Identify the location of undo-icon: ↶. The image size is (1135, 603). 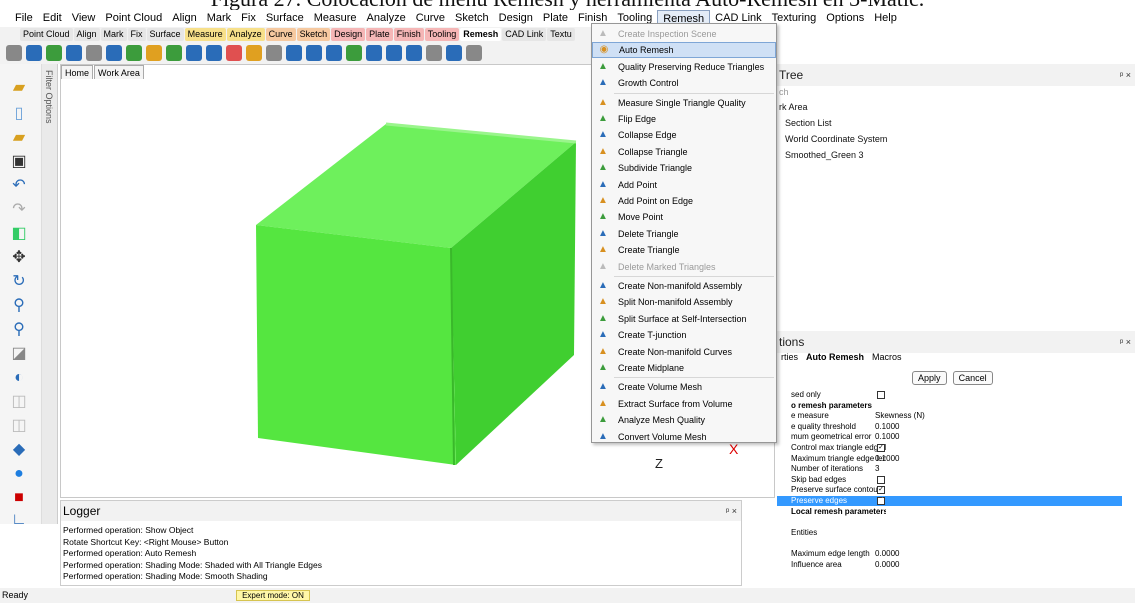
(19, 186).